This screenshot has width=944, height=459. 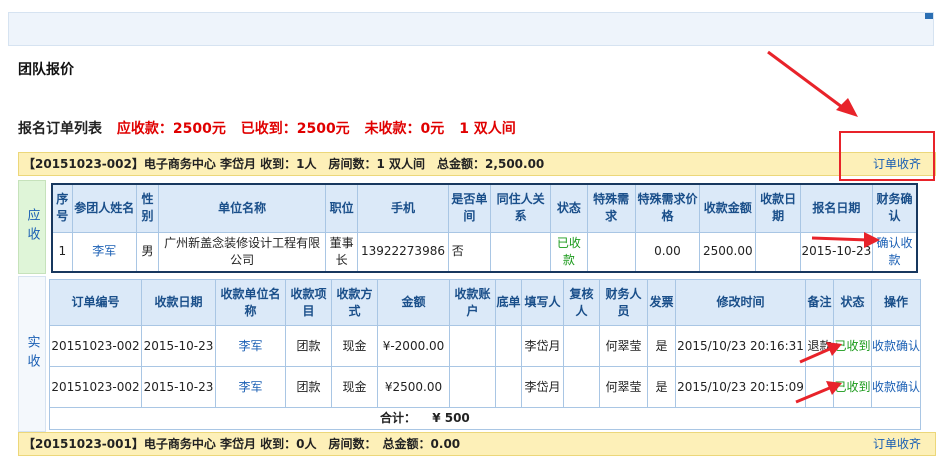 I want to click on confirm-payment-link: 确认收款, so click(x=895, y=252).